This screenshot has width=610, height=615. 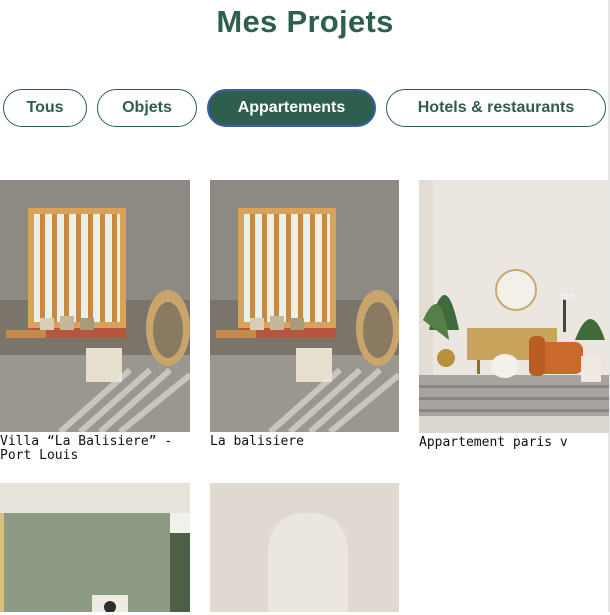 What do you see at coordinates (304, 442) in the screenshot?
I see `project-caption: La balisiere` at bounding box center [304, 442].